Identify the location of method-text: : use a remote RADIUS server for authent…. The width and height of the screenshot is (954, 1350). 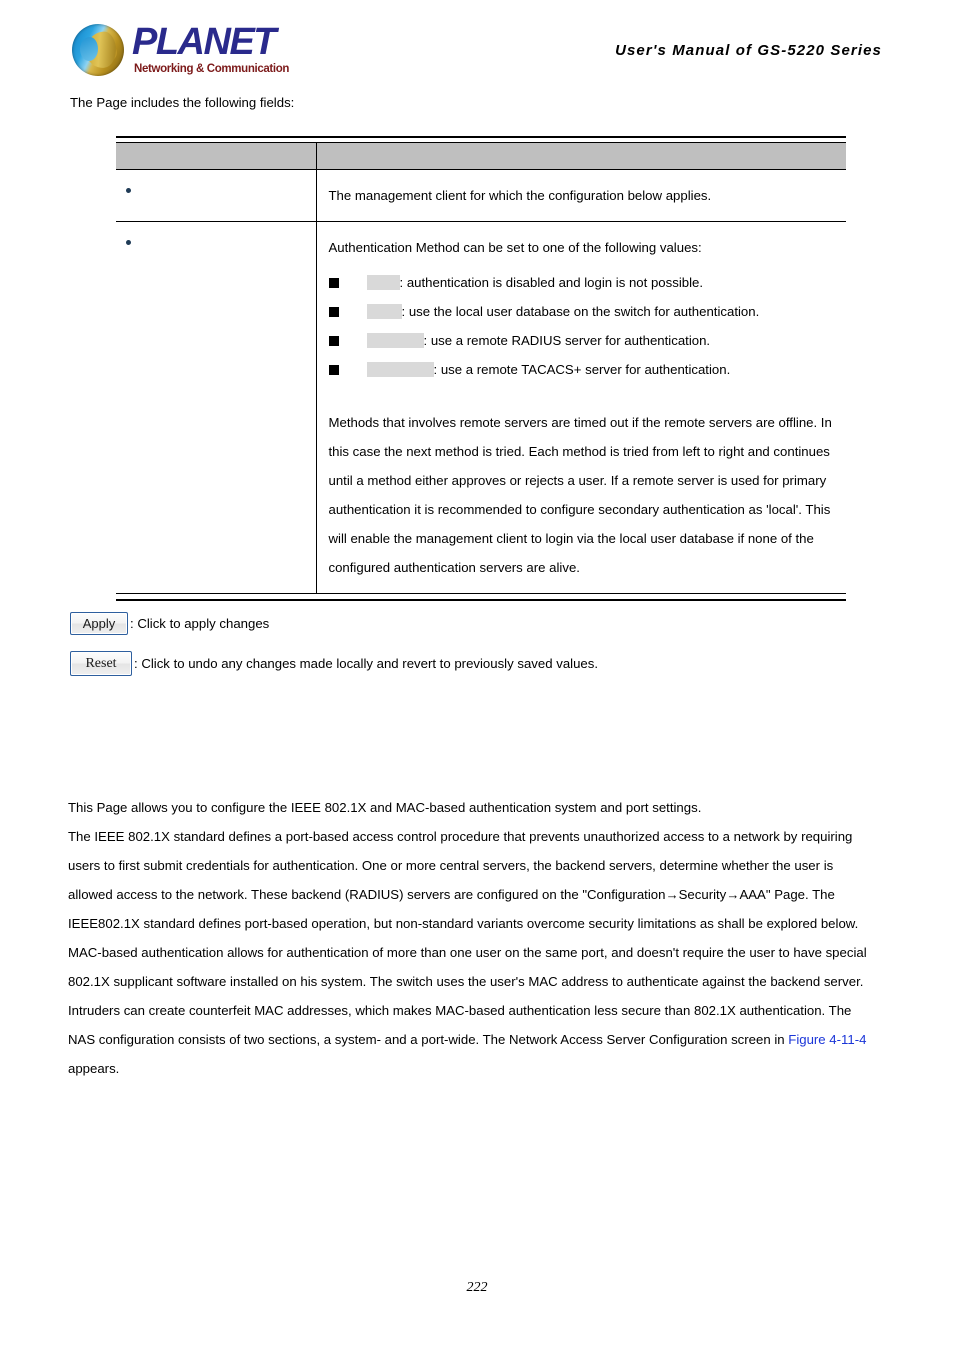
(567, 340).